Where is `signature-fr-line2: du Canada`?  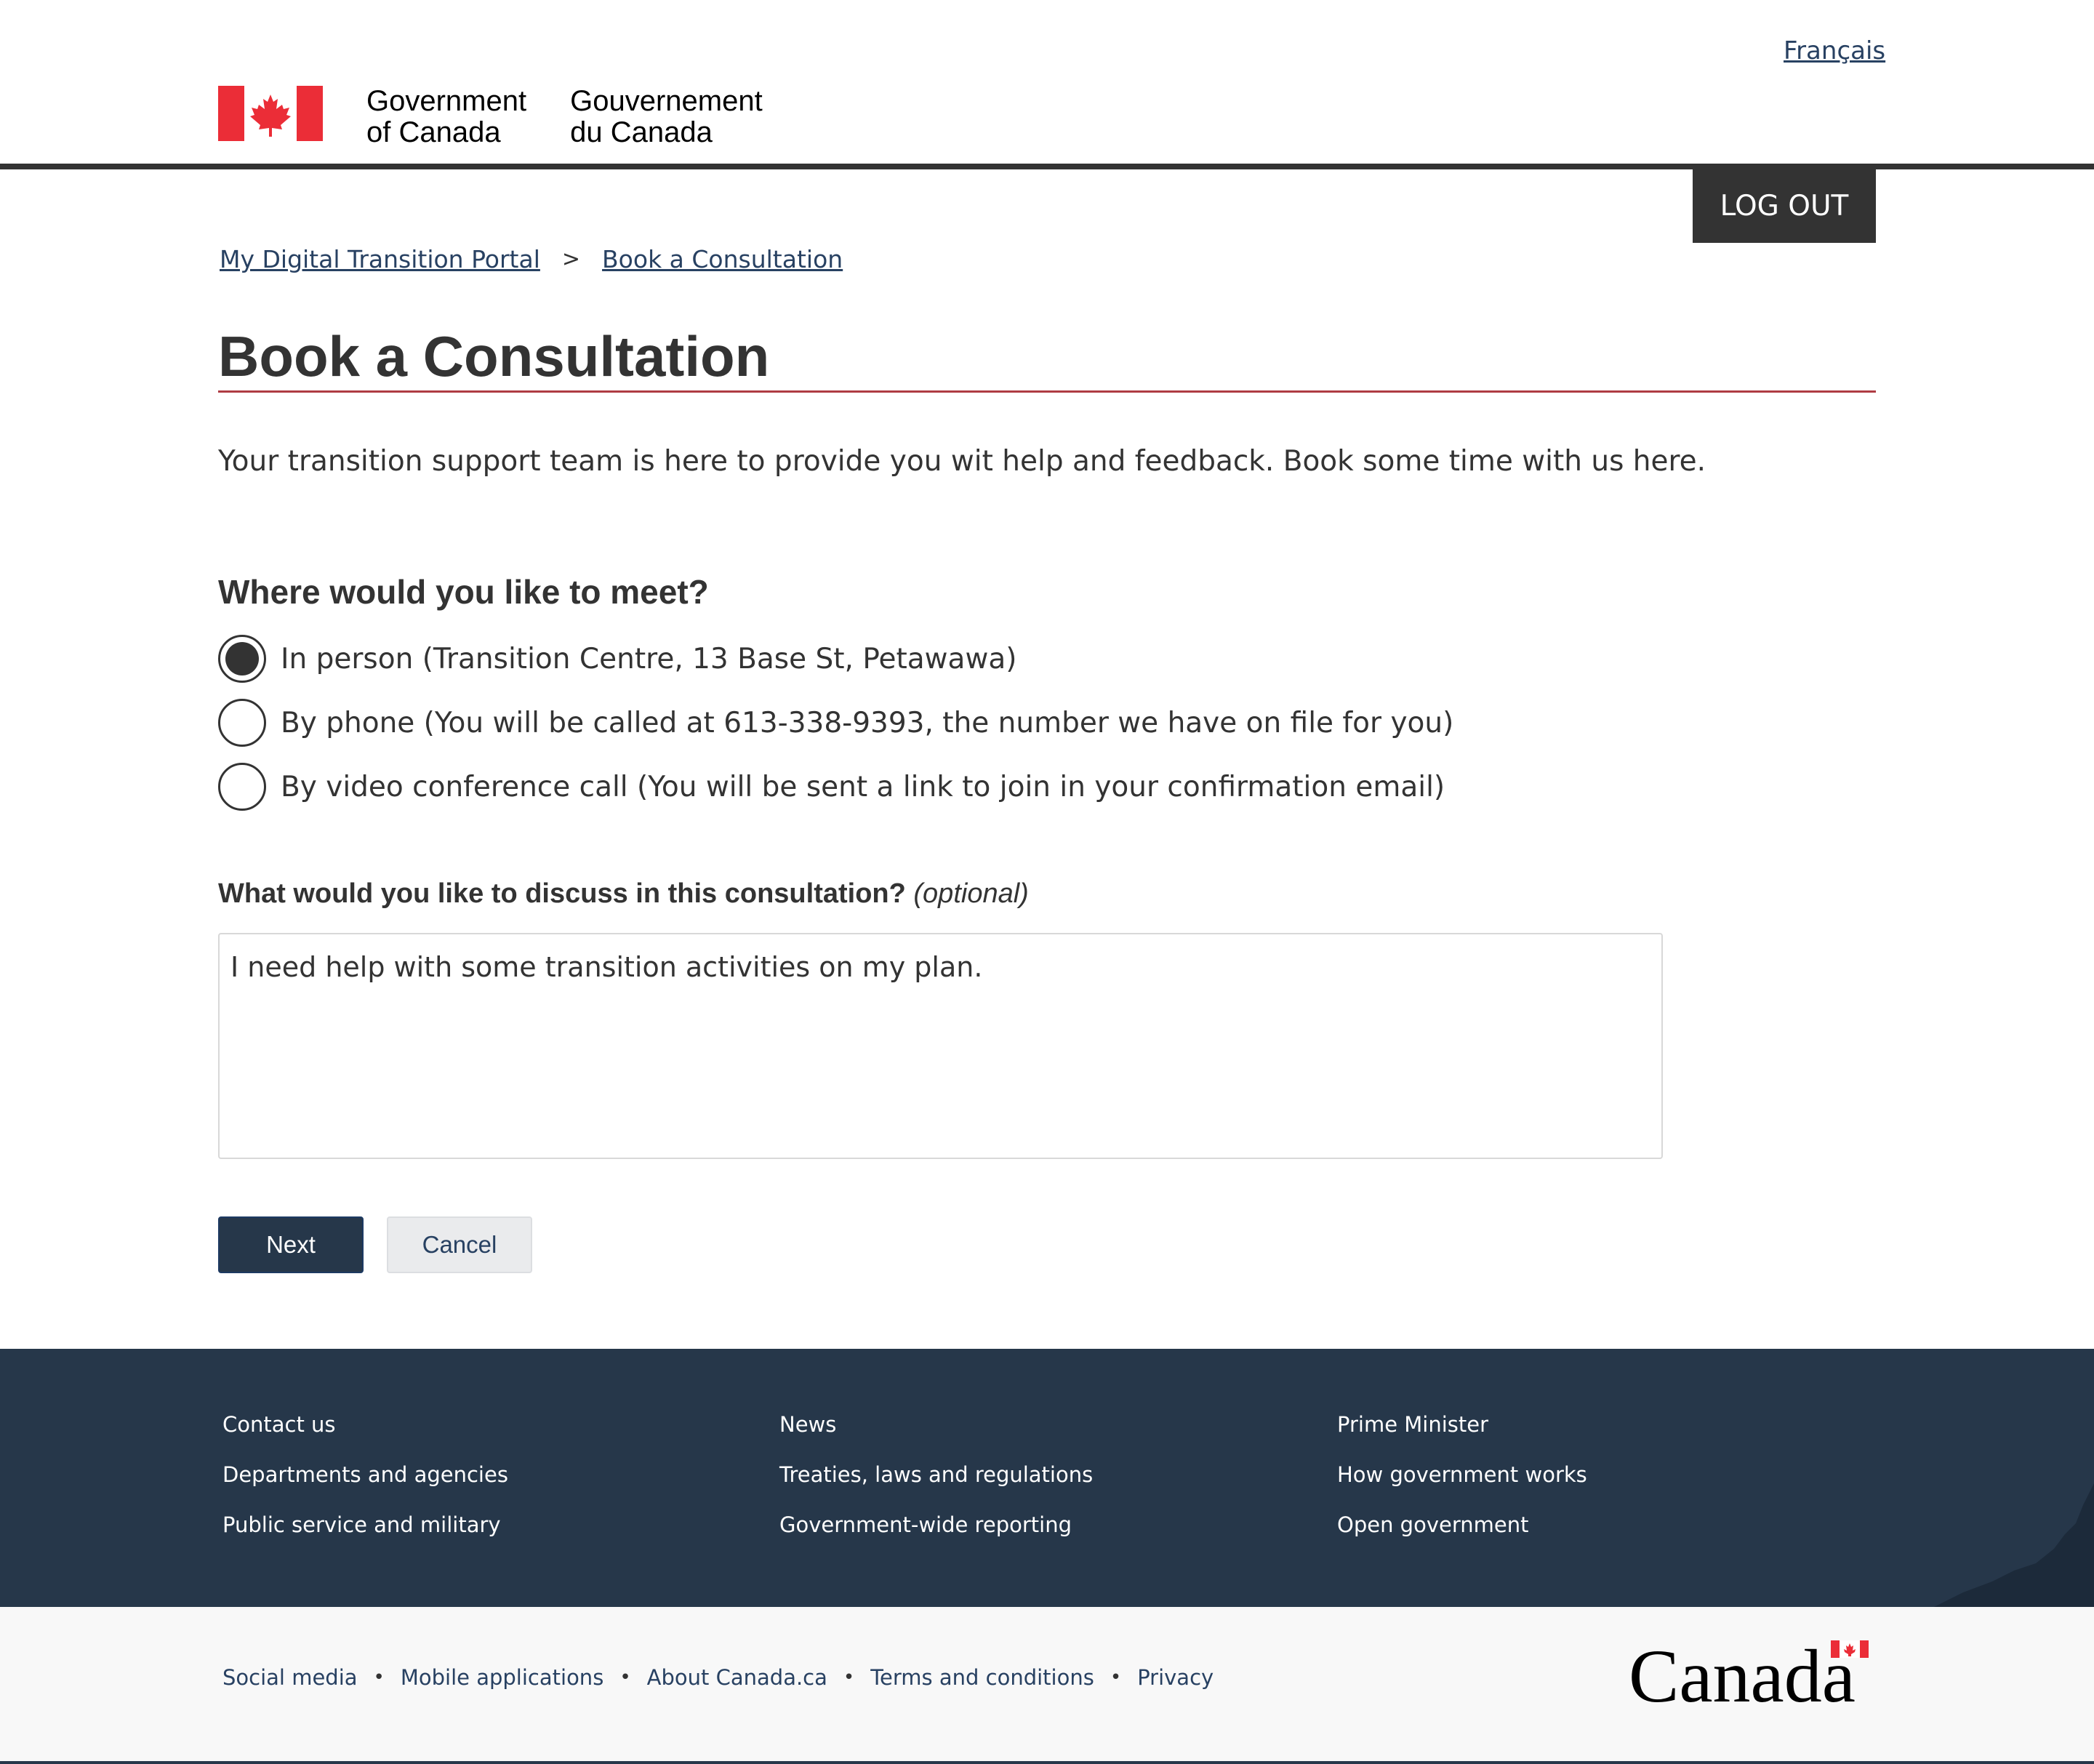
signature-fr-line2: du Canada is located at coordinates (641, 132).